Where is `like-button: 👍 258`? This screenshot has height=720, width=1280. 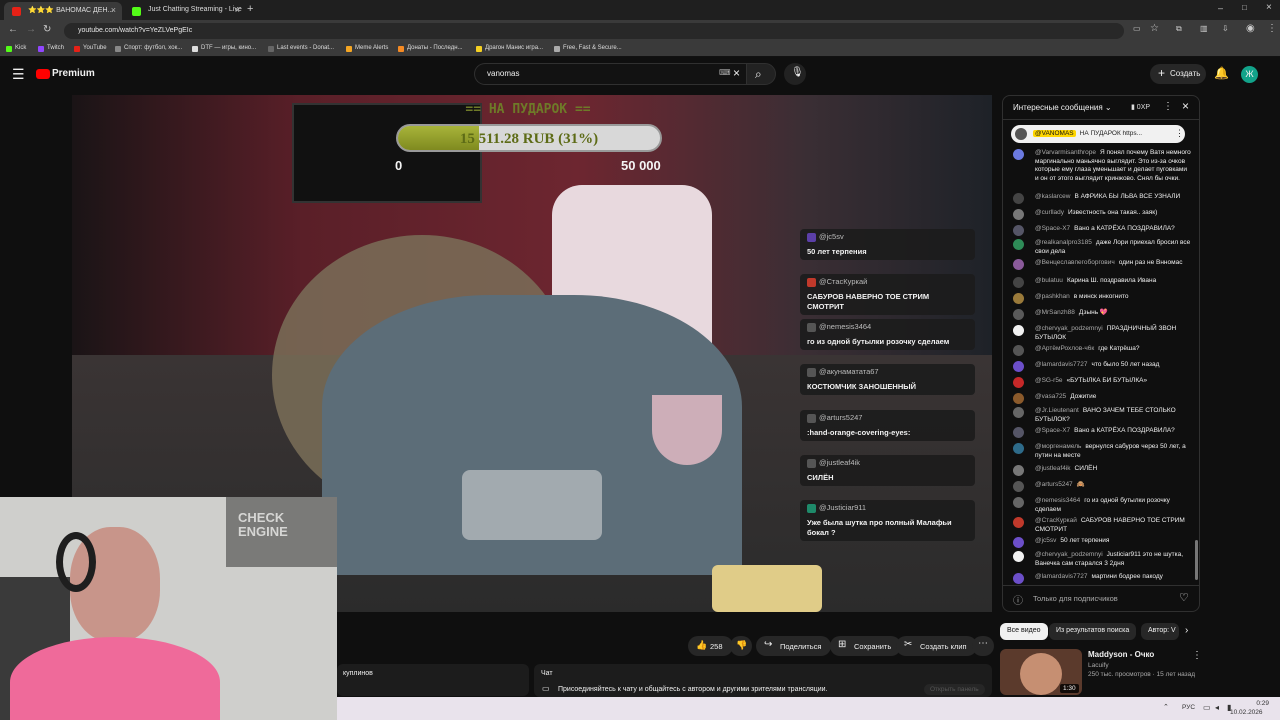
like-button: 👍 258 is located at coordinates (710, 646).